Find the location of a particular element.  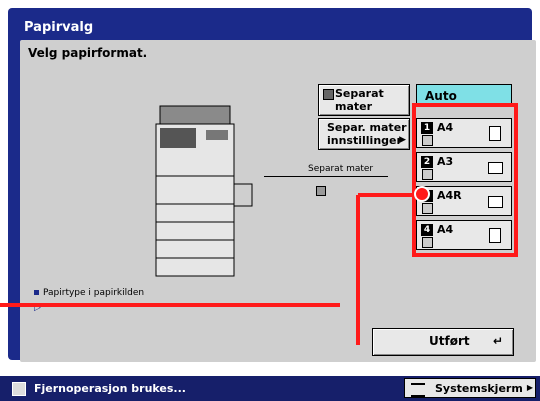

done-button: Utført ↵ is located at coordinates (443, 342).